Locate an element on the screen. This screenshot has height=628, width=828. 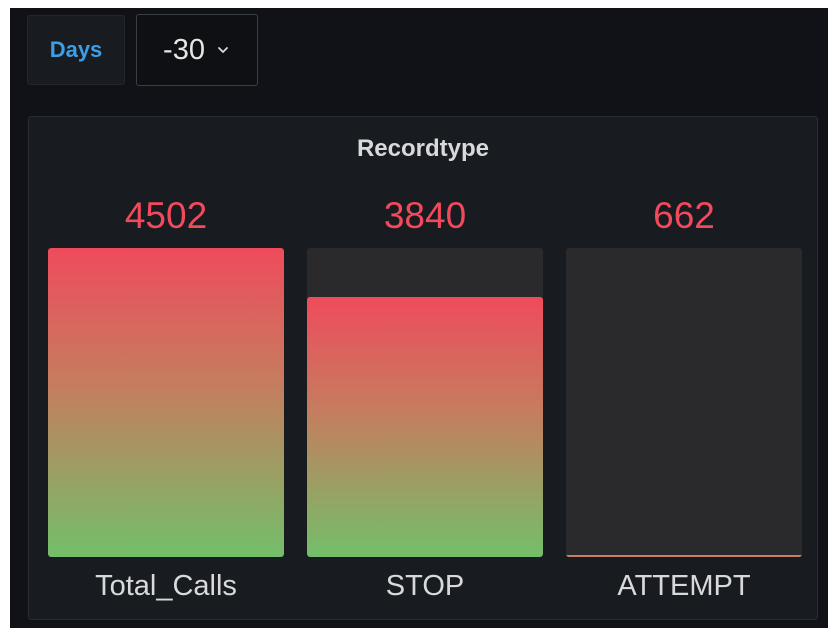
bar-track-stop is located at coordinates (425, 402).